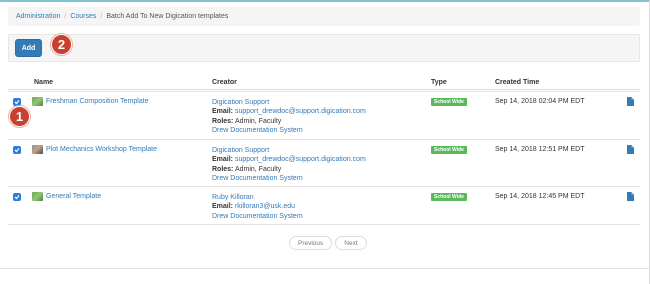  I want to click on breadcrumb-current: Batch Add To New Digication templates, so click(167, 16).